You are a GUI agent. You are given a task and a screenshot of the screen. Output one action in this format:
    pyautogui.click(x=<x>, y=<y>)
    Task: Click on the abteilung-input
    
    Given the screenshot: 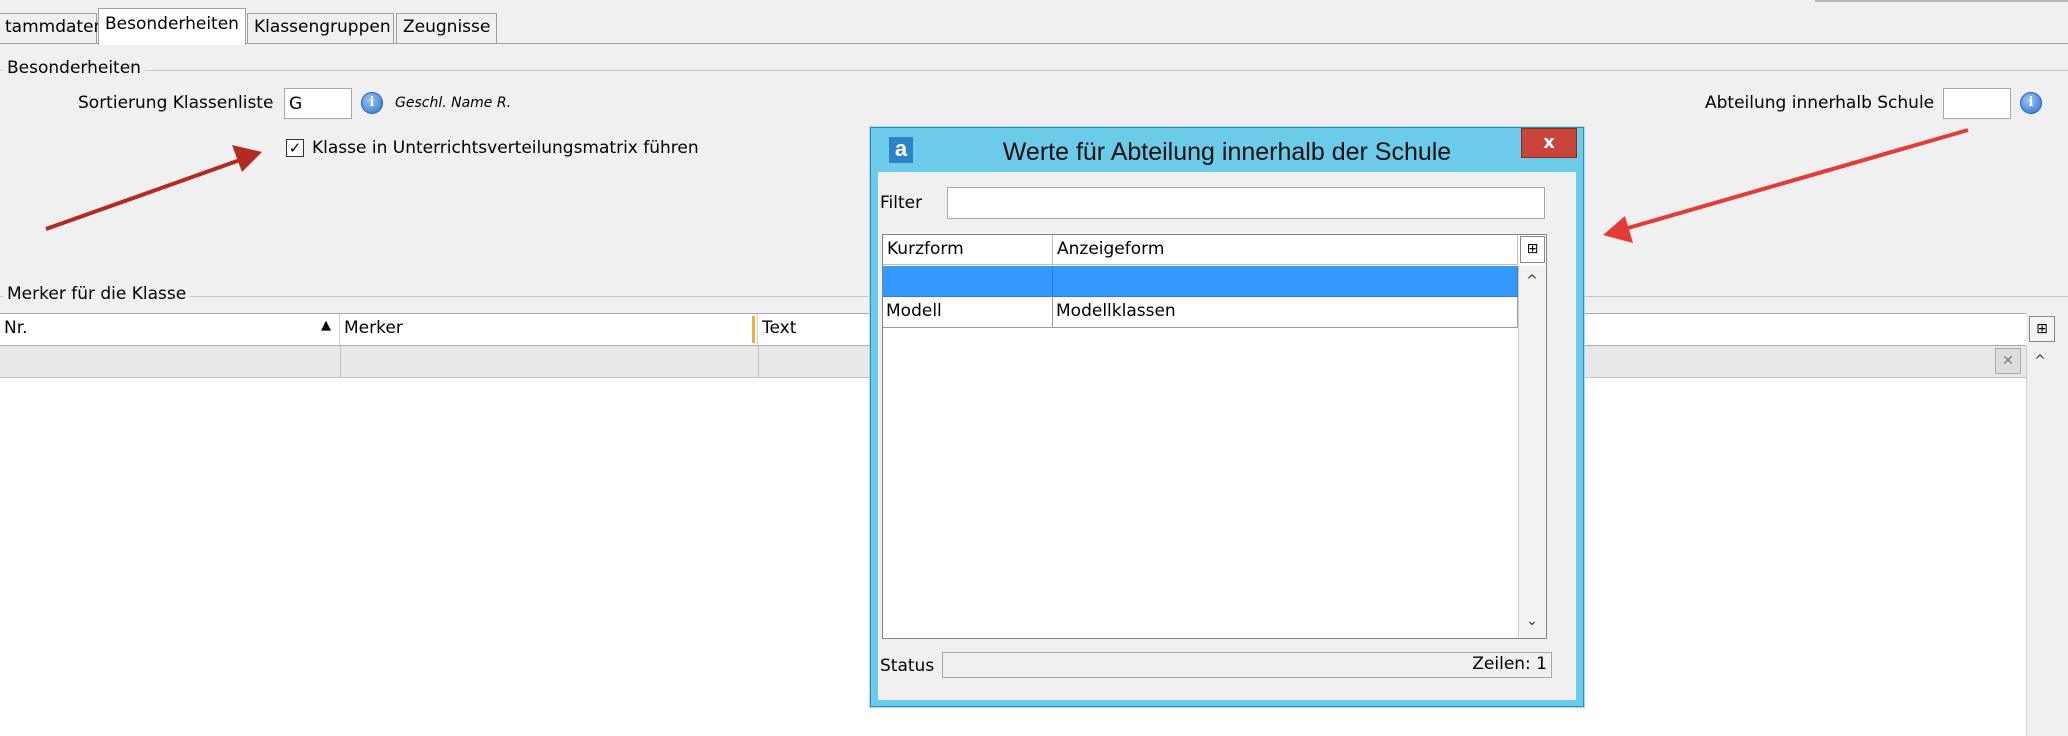 What is the action you would take?
    pyautogui.click(x=1977, y=103)
    